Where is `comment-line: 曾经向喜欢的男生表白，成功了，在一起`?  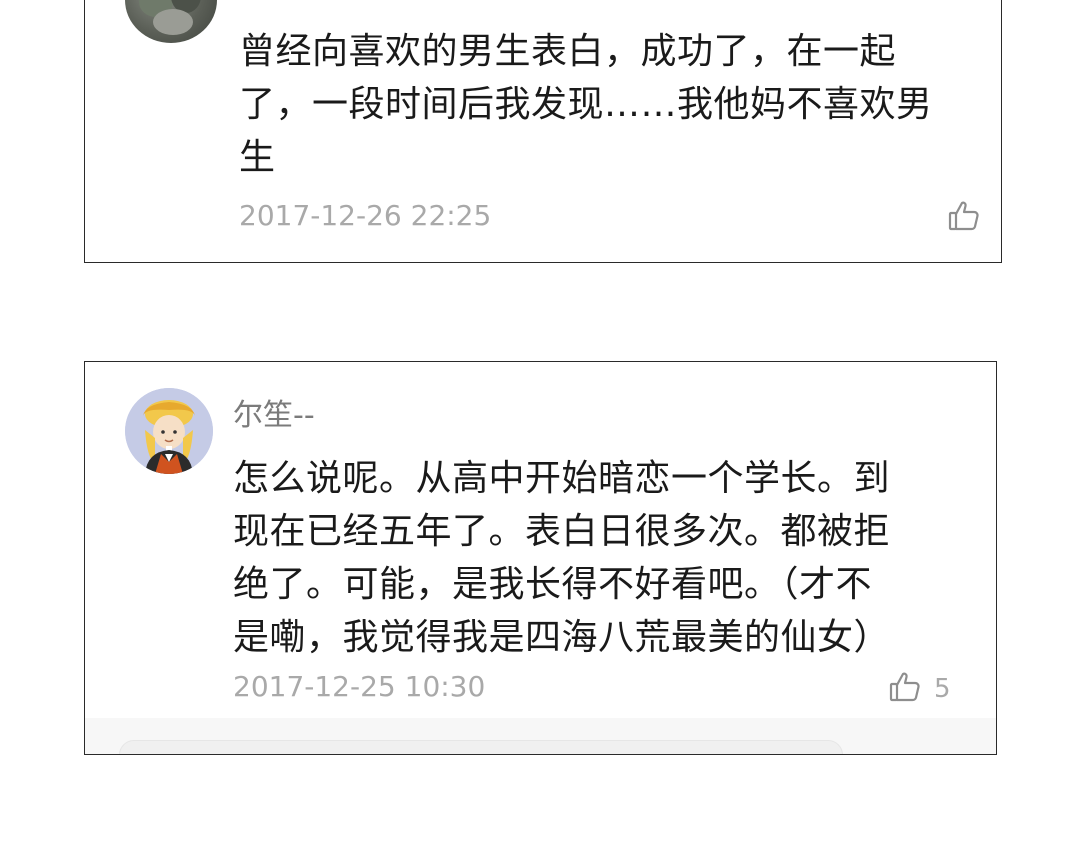
comment-line: 曾经向喜欢的男生表白，成功了，在一起 is located at coordinates (568, 51).